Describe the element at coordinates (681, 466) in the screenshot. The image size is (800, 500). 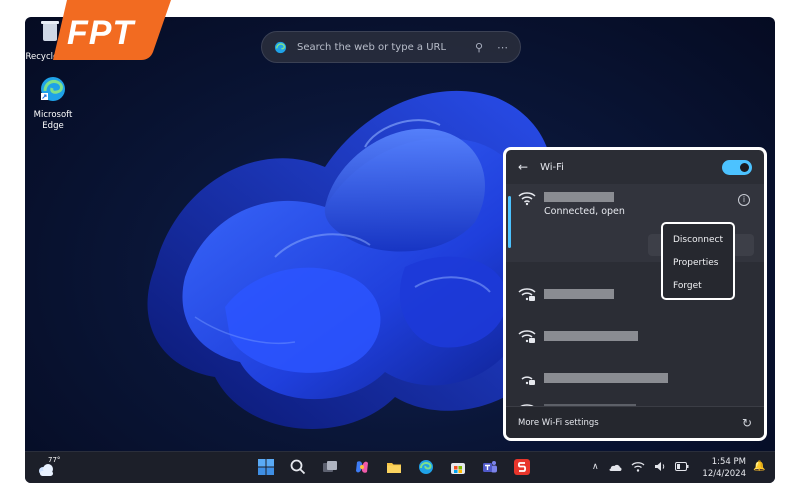
I see `battery-icon` at that location.